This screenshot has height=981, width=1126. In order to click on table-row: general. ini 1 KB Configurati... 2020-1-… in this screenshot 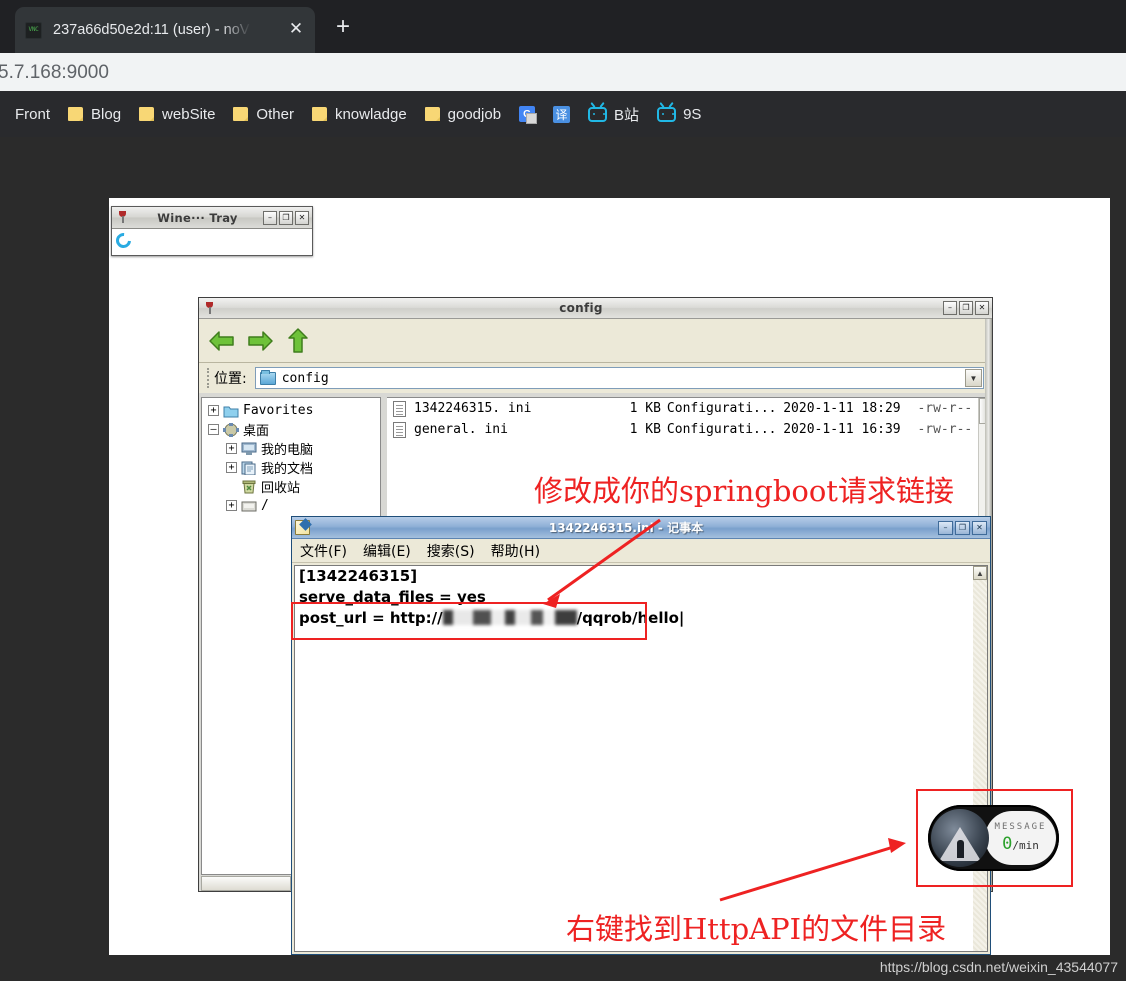, I will do `click(688, 429)`.